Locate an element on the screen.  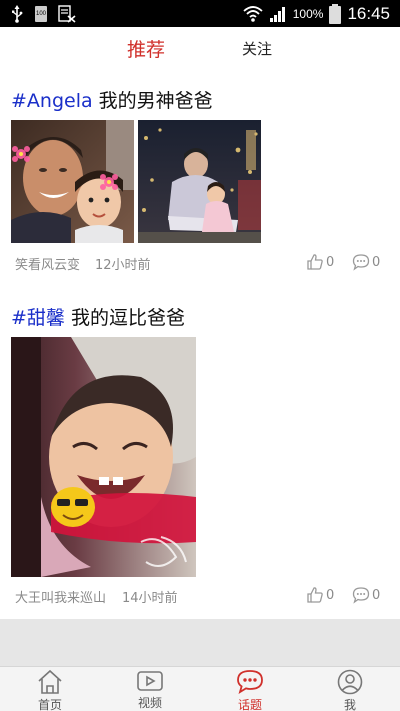
usb-icon is located at coordinates (17, 14).